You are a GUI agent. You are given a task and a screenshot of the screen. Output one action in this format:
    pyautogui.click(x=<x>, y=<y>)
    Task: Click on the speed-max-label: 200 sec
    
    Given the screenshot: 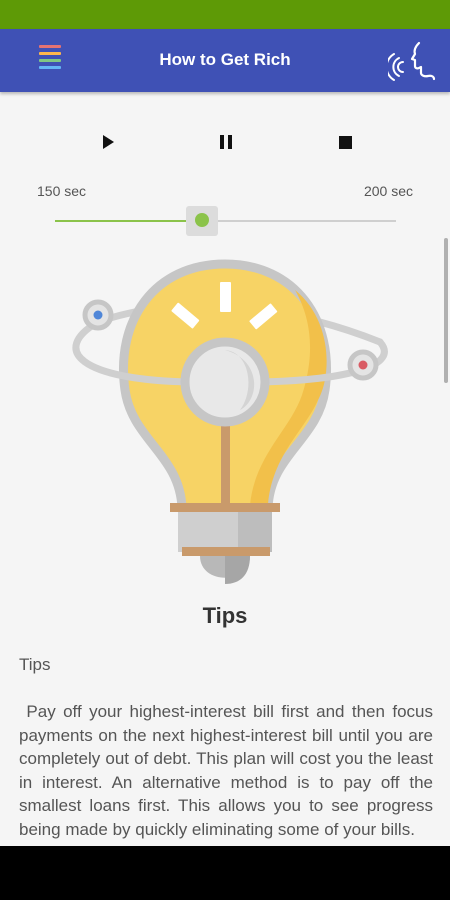 What is the action you would take?
    pyautogui.click(x=388, y=191)
    